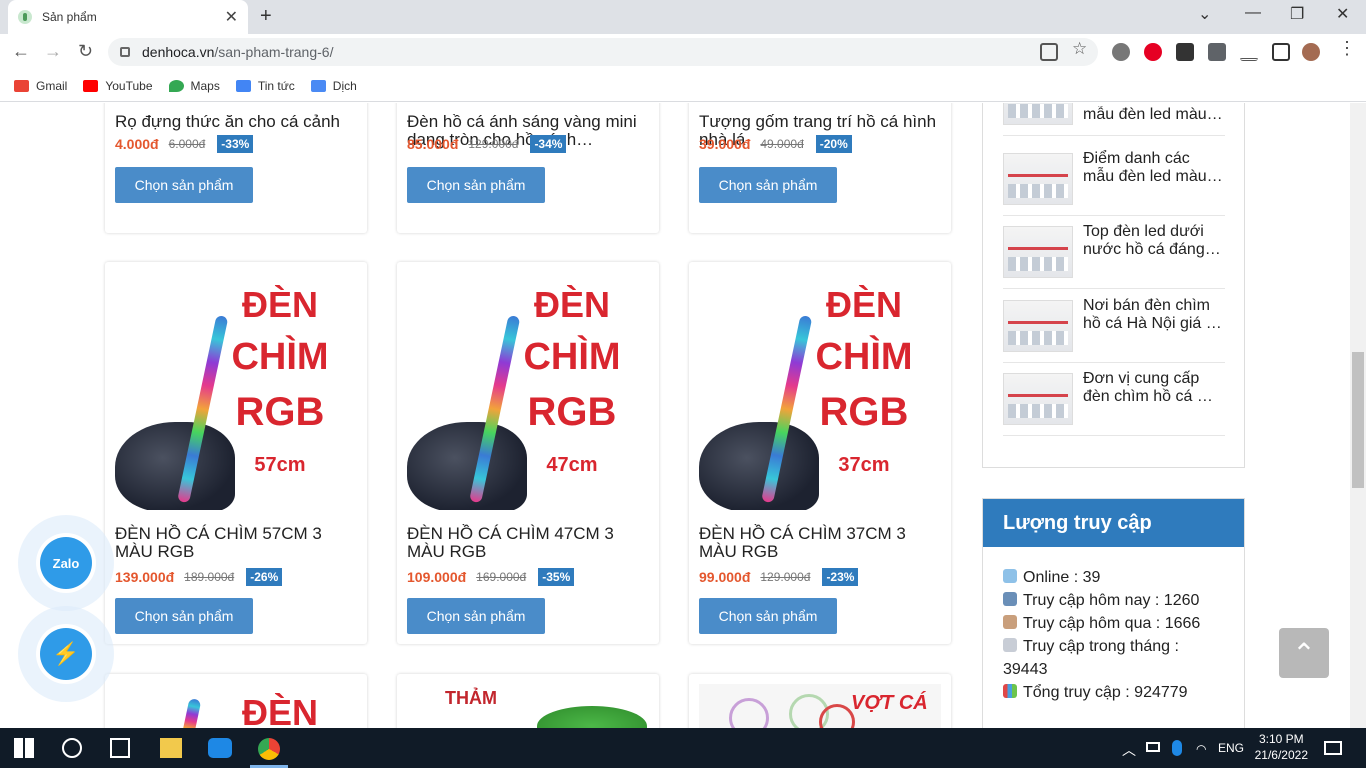 The image size is (1366, 768). I want to click on product-image: VỢT CÁ, so click(820, 706).